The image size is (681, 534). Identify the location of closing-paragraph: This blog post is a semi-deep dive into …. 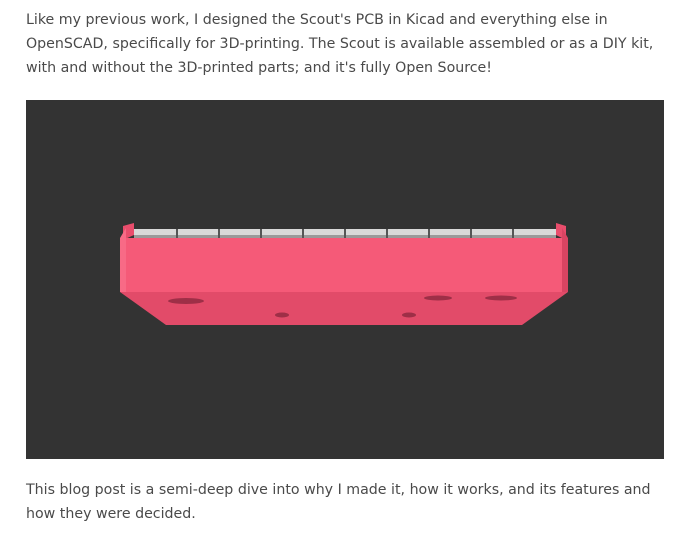
(338, 502).